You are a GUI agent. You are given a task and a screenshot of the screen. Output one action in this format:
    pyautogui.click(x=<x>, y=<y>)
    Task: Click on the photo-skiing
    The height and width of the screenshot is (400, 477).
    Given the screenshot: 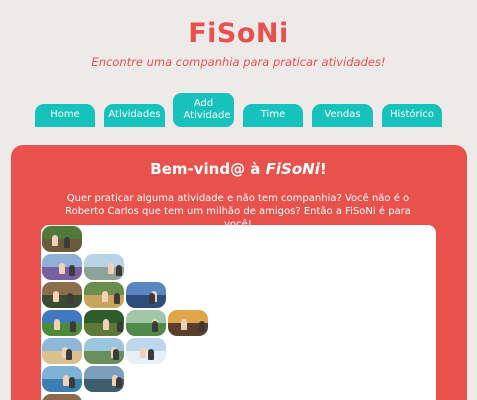 What is the action you would take?
    pyautogui.click(x=146, y=351)
    